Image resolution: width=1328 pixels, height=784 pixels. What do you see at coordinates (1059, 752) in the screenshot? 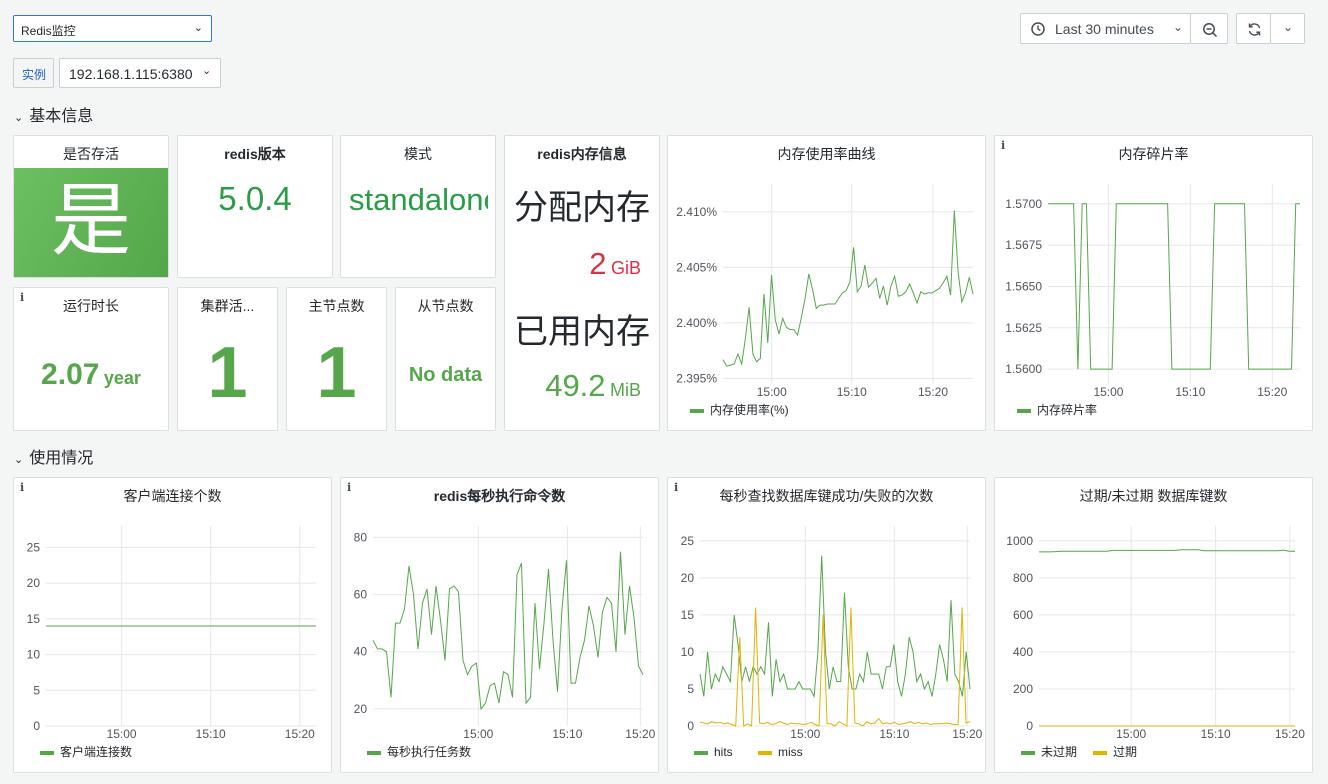
I see `legend-label: 未过期` at bounding box center [1059, 752].